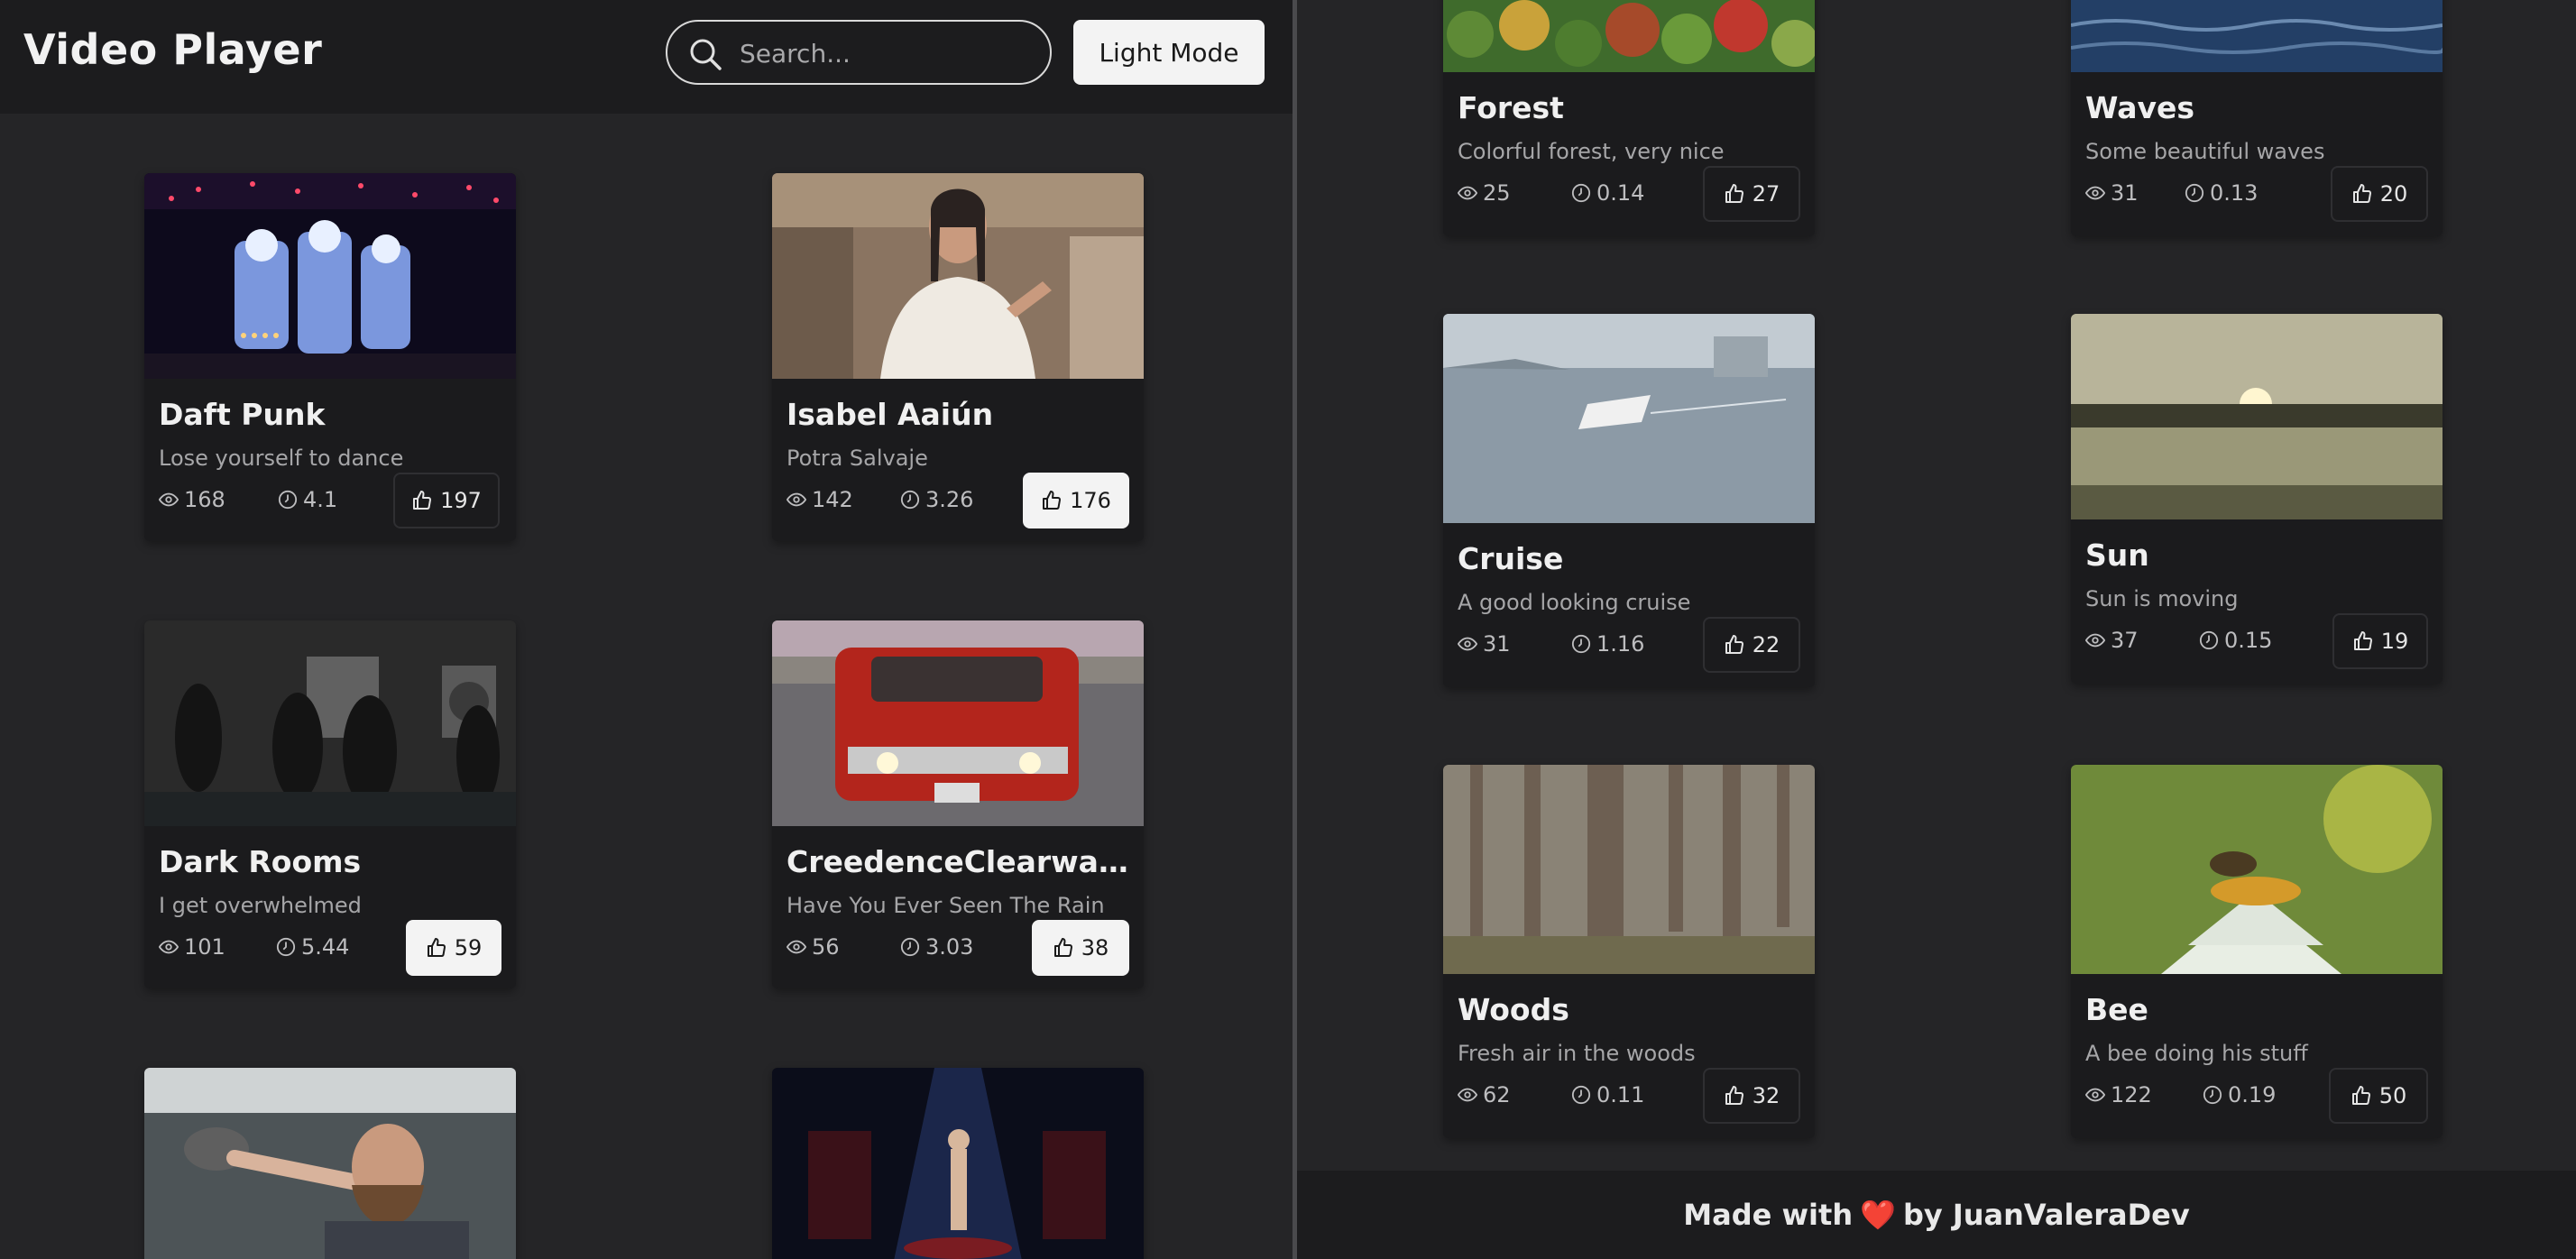 The height and width of the screenshot is (1259, 2576). What do you see at coordinates (260, 905) in the screenshot?
I see `video-description: I get overwhelmed` at bounding box center [260, 905].